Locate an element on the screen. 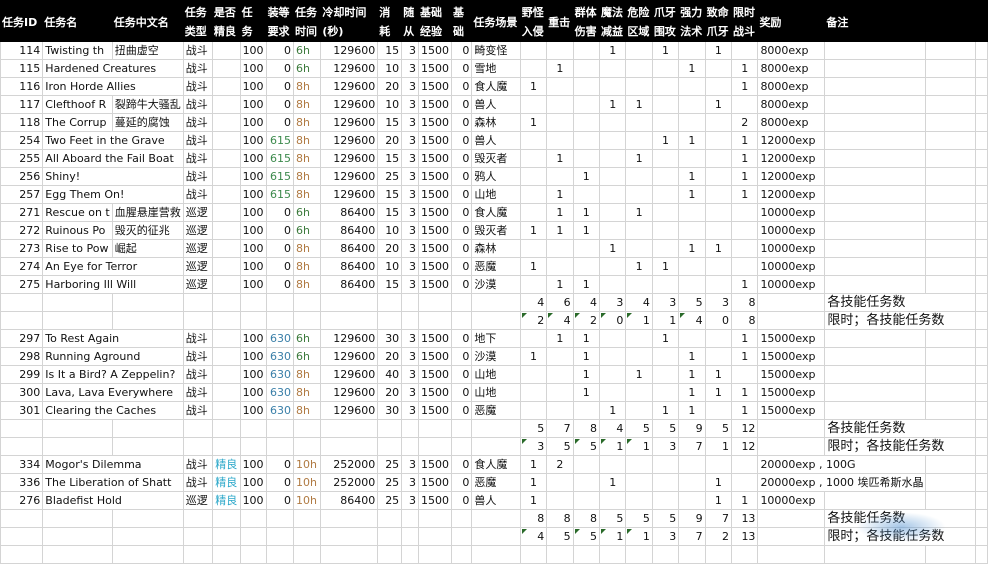 This screenshot has width=988, height=564. header-cooldown: 冷却时间 is located at coordinates (349, 11).